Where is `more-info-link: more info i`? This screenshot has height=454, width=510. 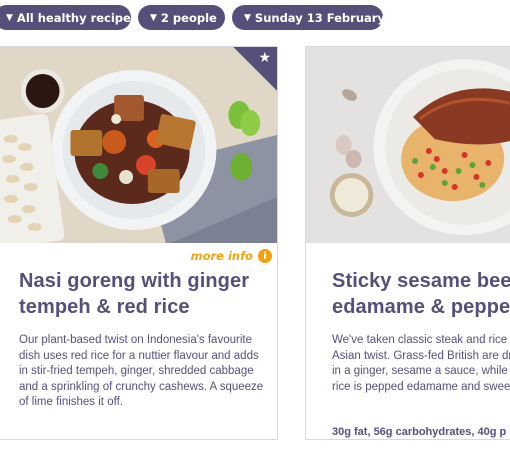
more-info-link: more info i is located at coordinates (231, 256).